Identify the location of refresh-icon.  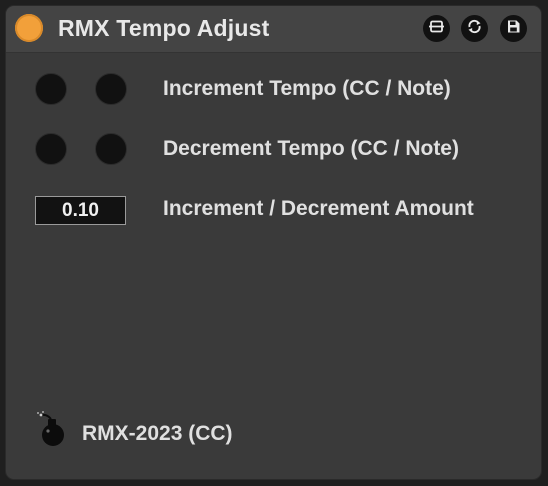
(474, 29).